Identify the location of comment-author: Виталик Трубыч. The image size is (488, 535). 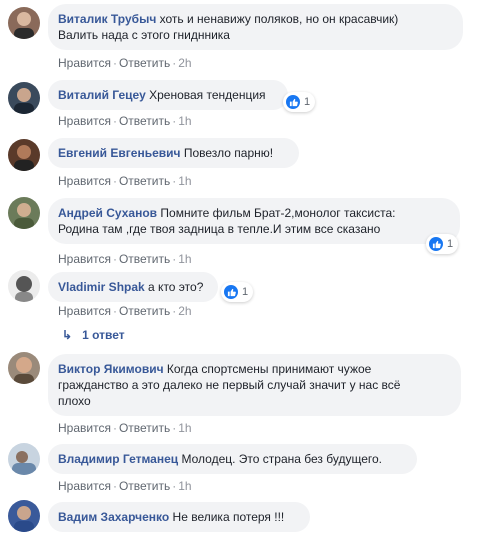
(107, 19).